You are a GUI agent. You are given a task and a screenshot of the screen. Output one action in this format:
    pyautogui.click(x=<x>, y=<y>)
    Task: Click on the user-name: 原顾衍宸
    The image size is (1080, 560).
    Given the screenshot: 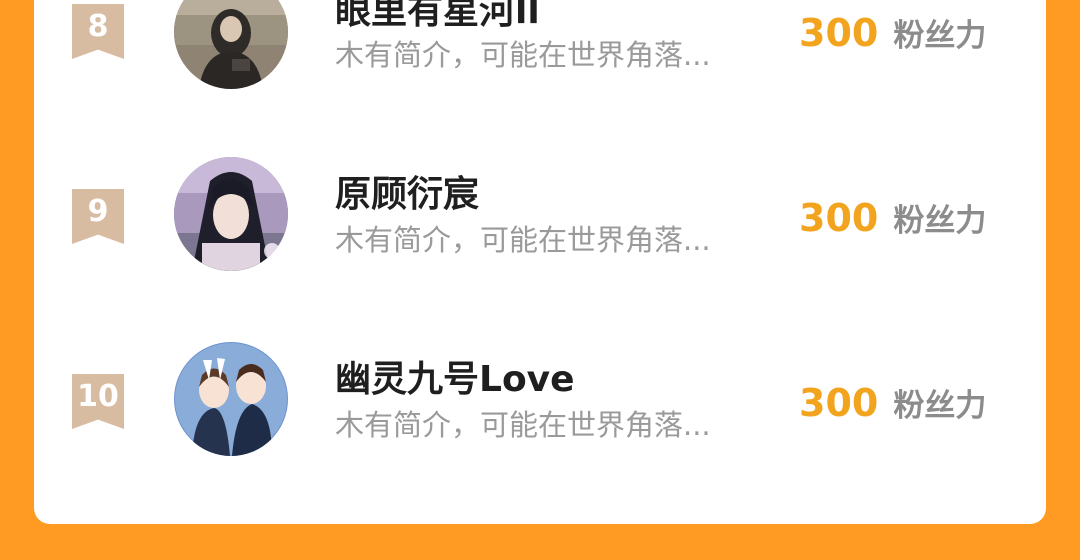 What is the action you would take?
    pyautogui.click(x=407, y=195)
    